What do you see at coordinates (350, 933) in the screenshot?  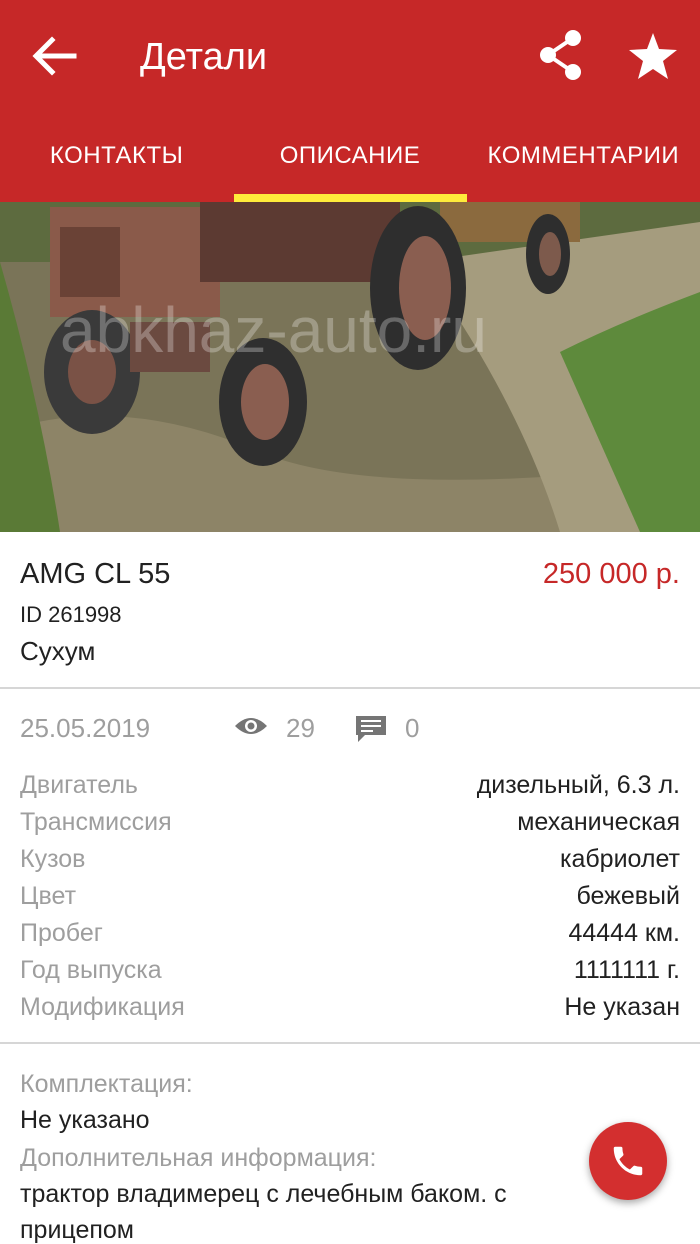 I see `spec-row-mileage: Пробег 44444 км.` at bounding box center [350, 933].